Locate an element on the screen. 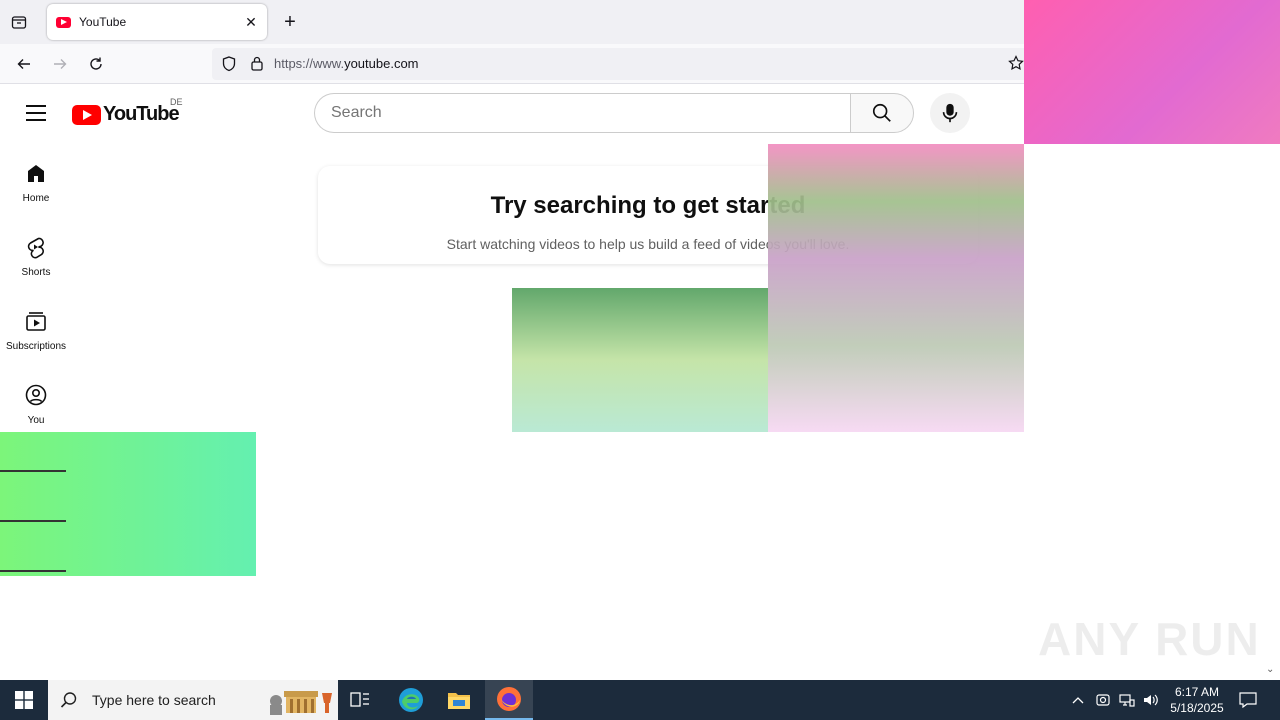 This screenshot has height=720, width=1280. url-host: youtube.com is located at coordinates (381, 63).